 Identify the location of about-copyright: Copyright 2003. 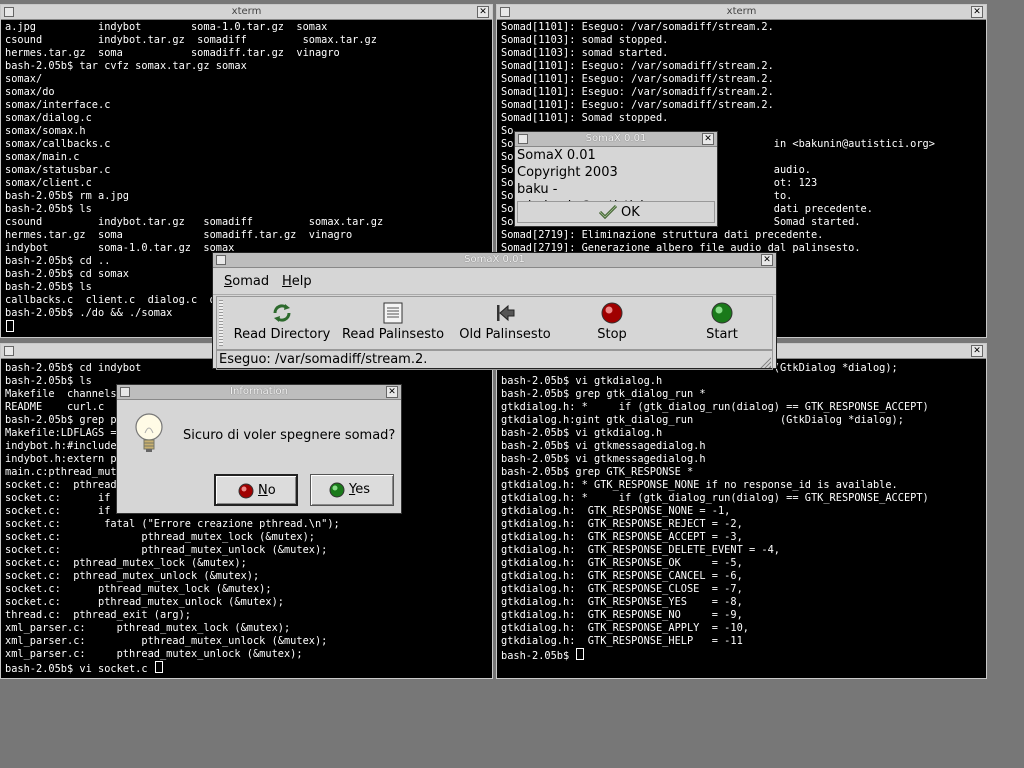
(567, 172).